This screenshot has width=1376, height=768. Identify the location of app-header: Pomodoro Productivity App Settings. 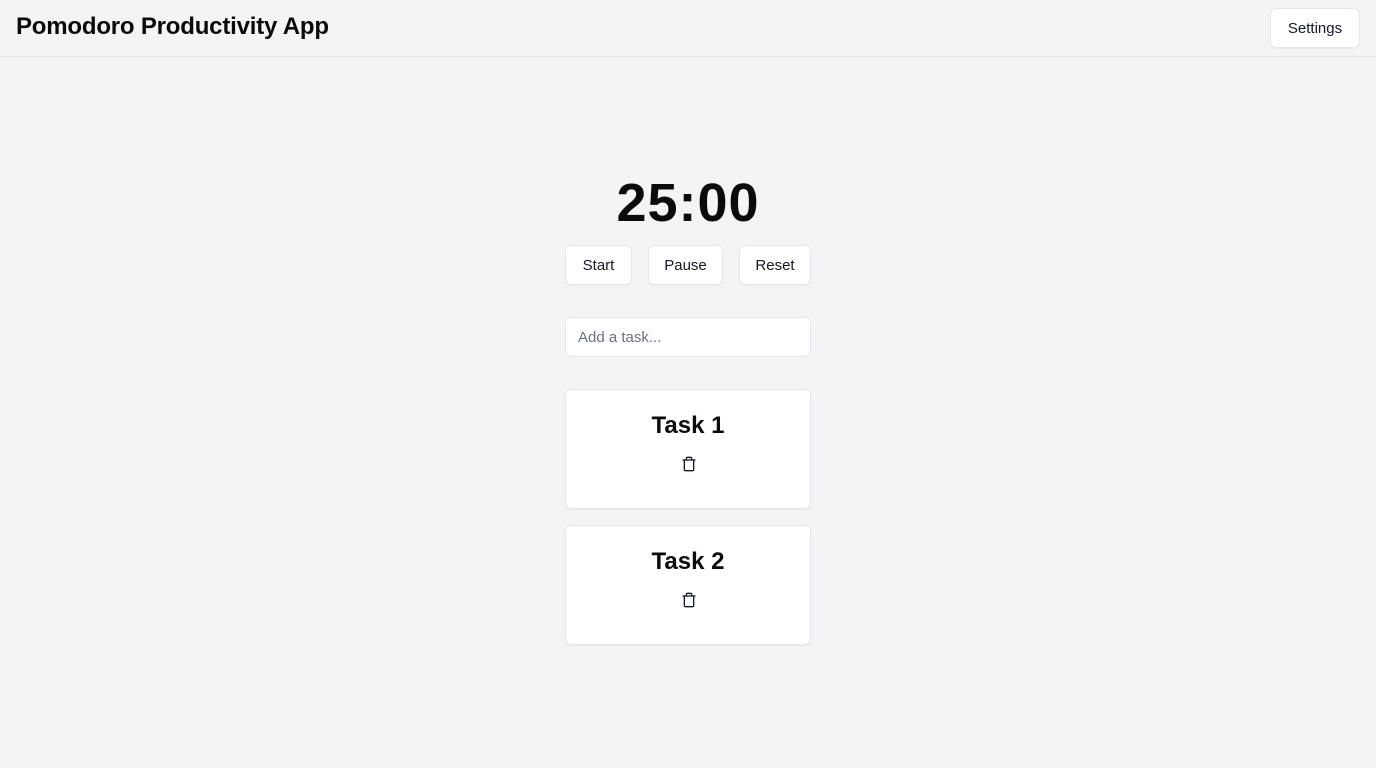
(688, 28).